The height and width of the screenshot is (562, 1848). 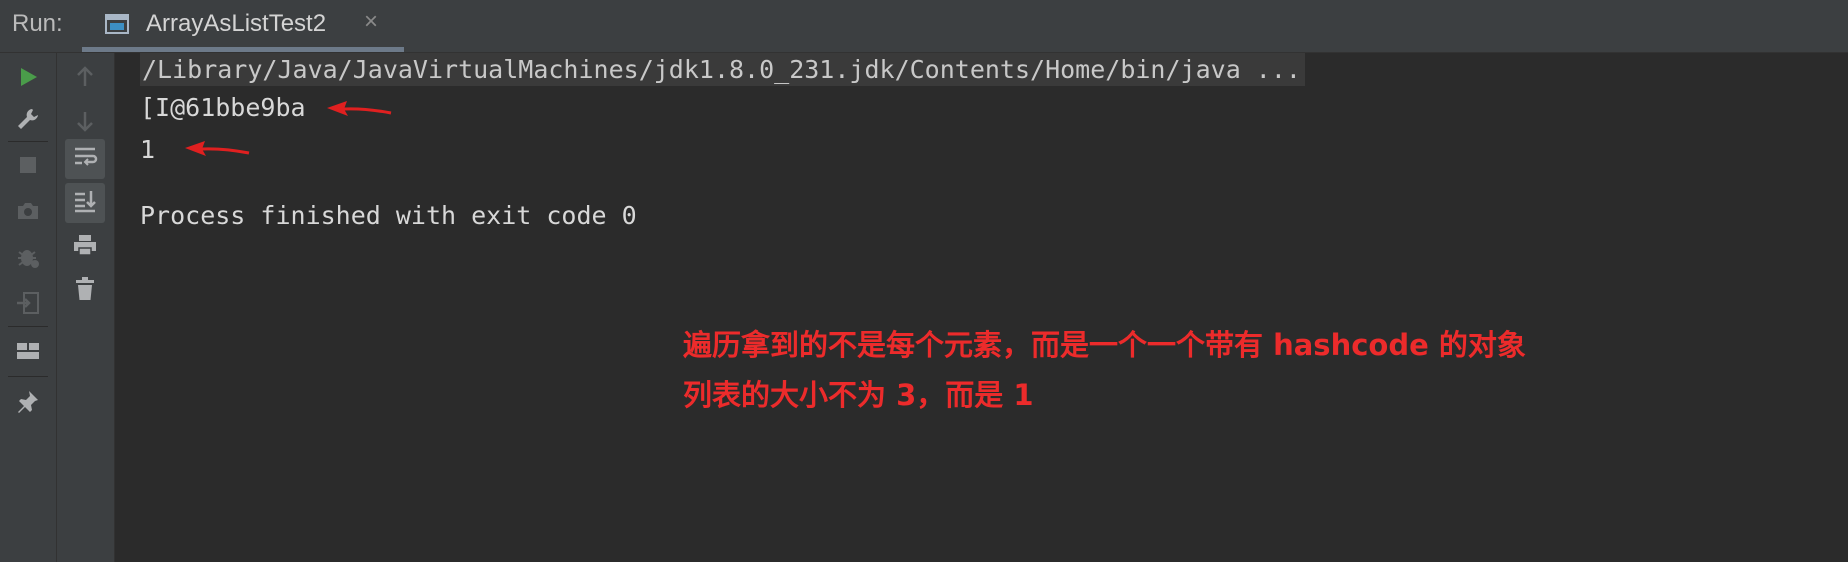 What do you see at coordinates (371, 22) in the screenshot?
I see `close-tab-icon: ×` at bounding box center [371, 22].